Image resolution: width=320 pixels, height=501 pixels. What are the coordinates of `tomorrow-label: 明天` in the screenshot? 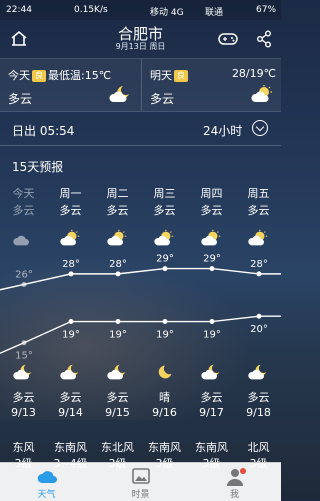 It's located at (161, 75).